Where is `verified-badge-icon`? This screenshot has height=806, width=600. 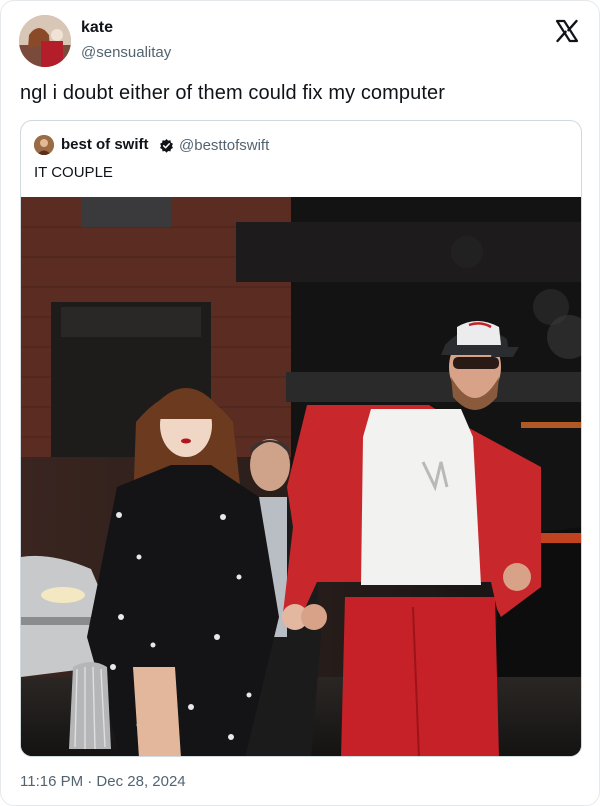
verified-badge-icon is located at coordinates (166, 145).